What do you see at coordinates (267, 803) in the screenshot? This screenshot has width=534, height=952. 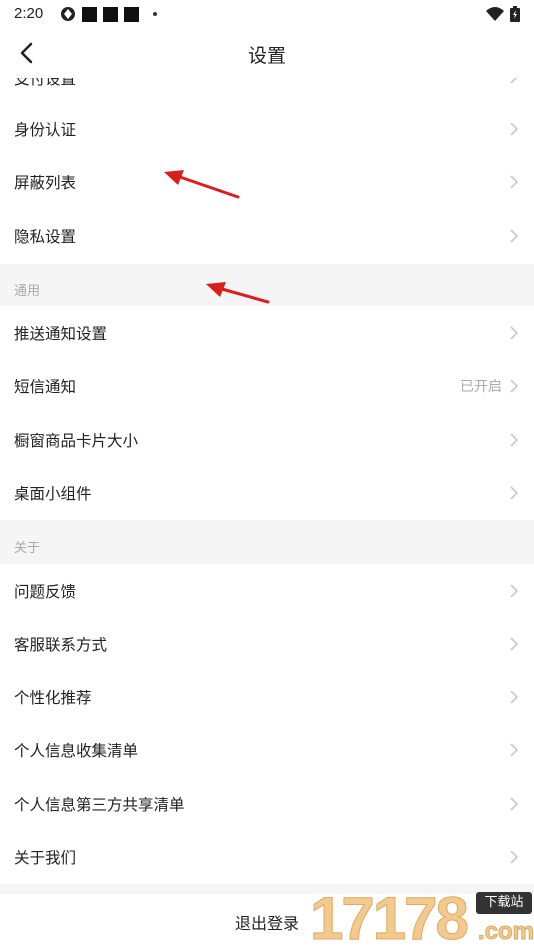 I see `settings-item-third-party-sharing-list: 个人信息第三方共享清单` at bounding box center [267, 803].